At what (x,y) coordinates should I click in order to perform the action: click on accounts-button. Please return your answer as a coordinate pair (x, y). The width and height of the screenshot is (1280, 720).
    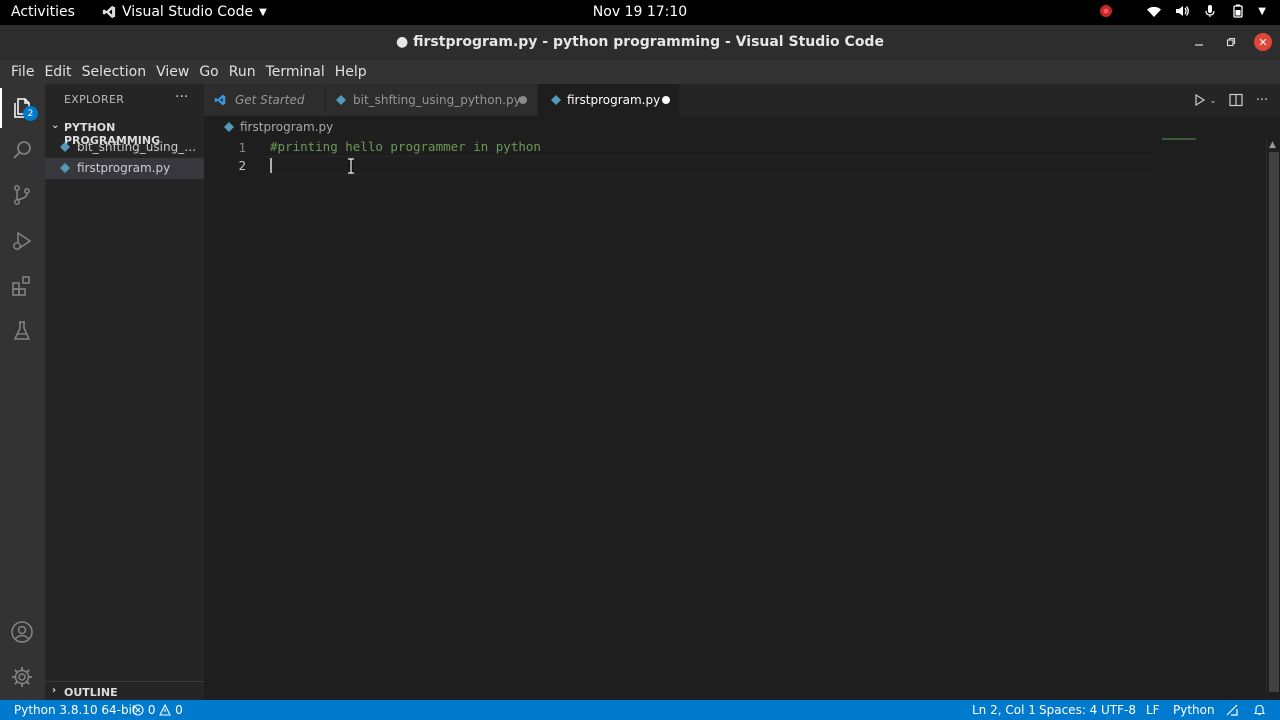
    Looking at the image, I should click on (22, 632).